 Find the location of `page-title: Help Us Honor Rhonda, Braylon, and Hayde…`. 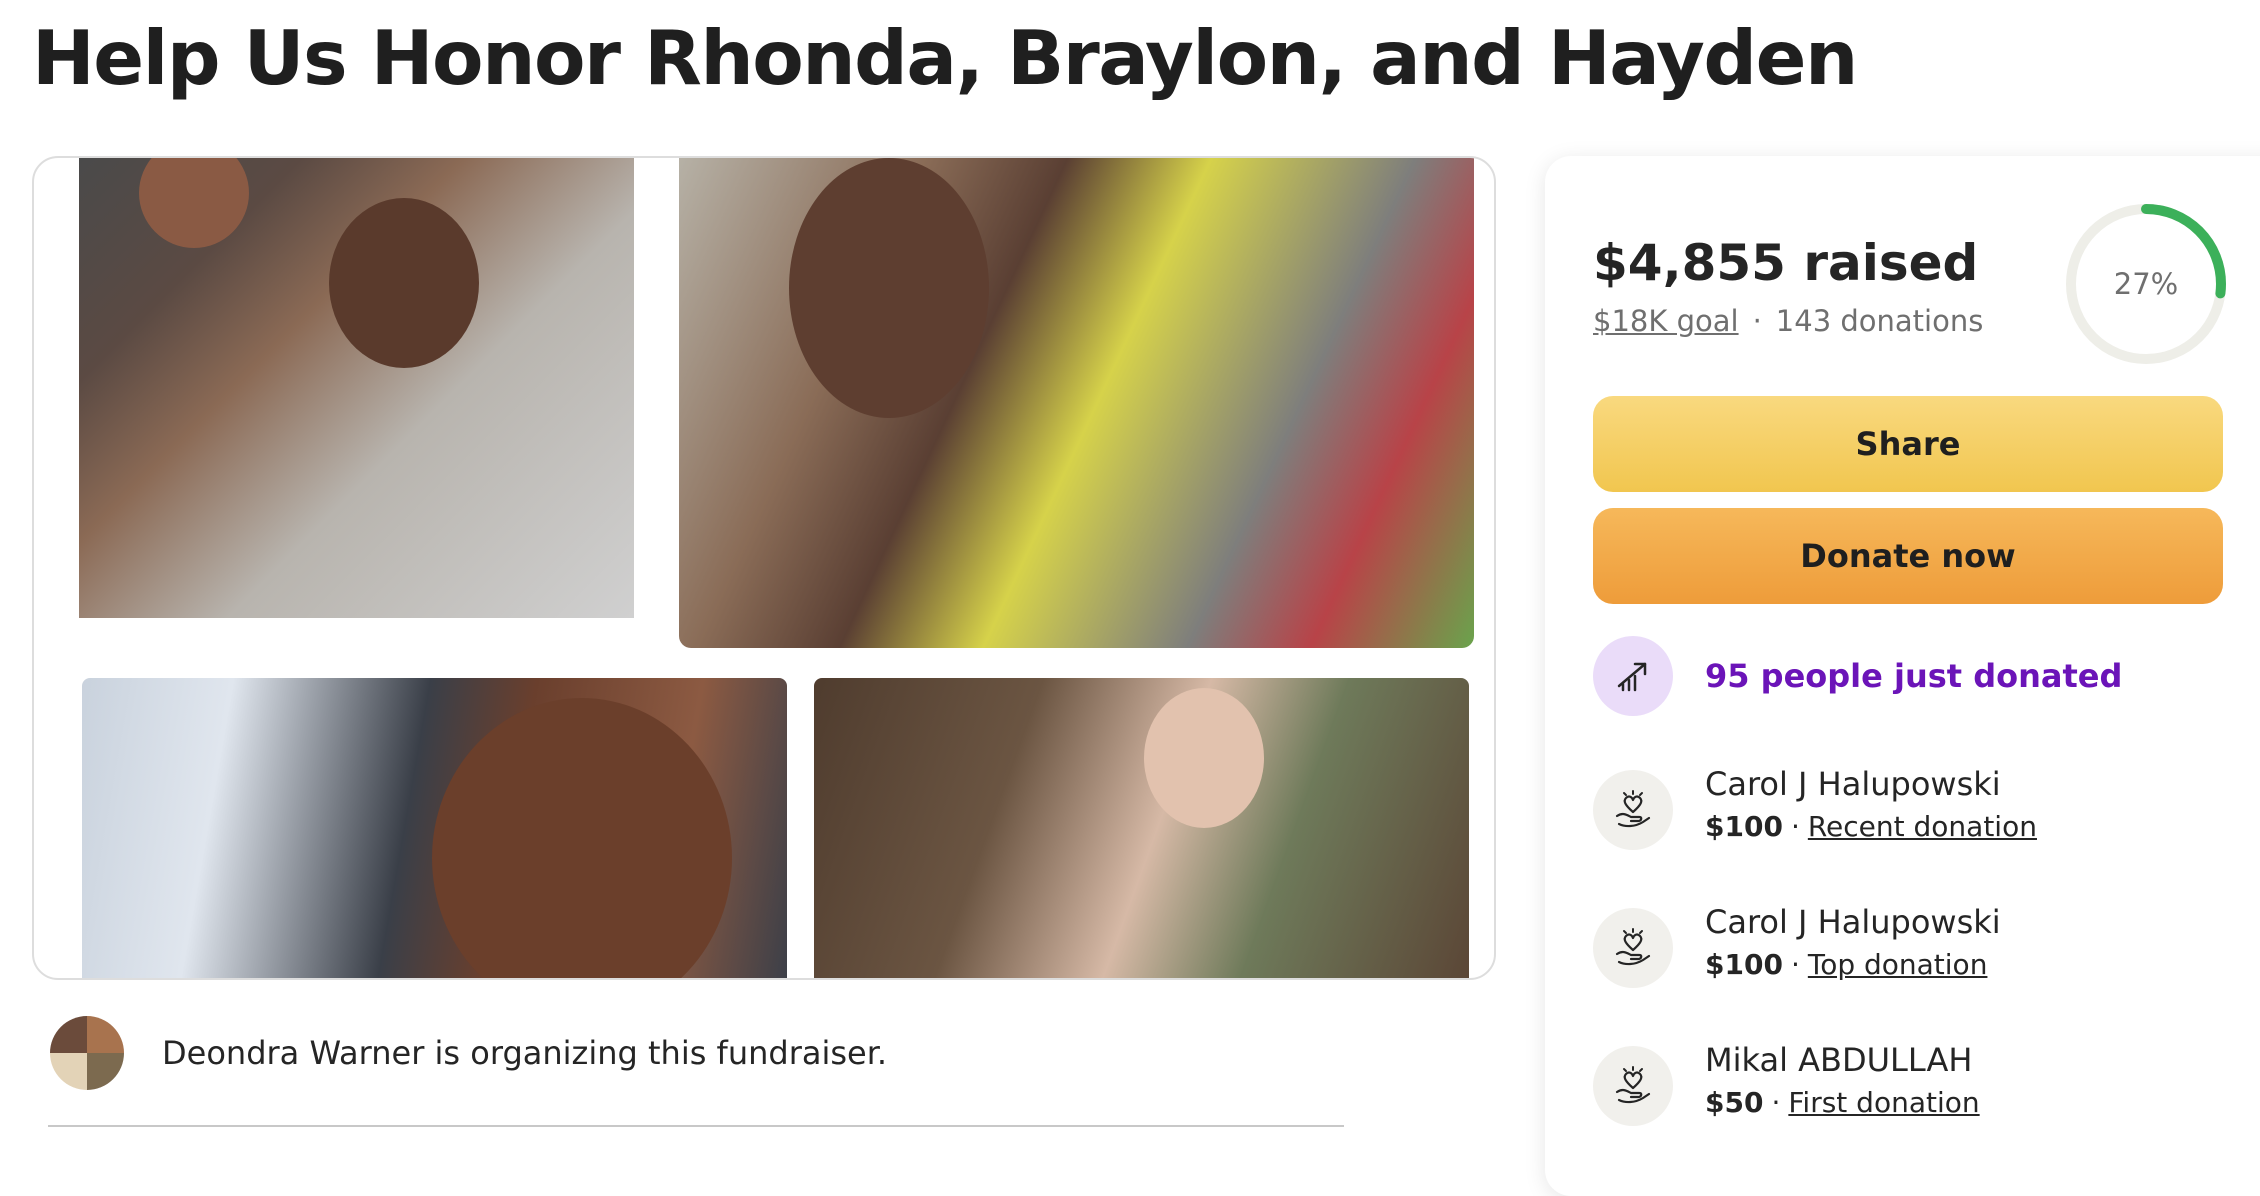

page-title: Help Us Honor Rhonda, Braylon, and Hayde… is located at coordinates (945, 58).